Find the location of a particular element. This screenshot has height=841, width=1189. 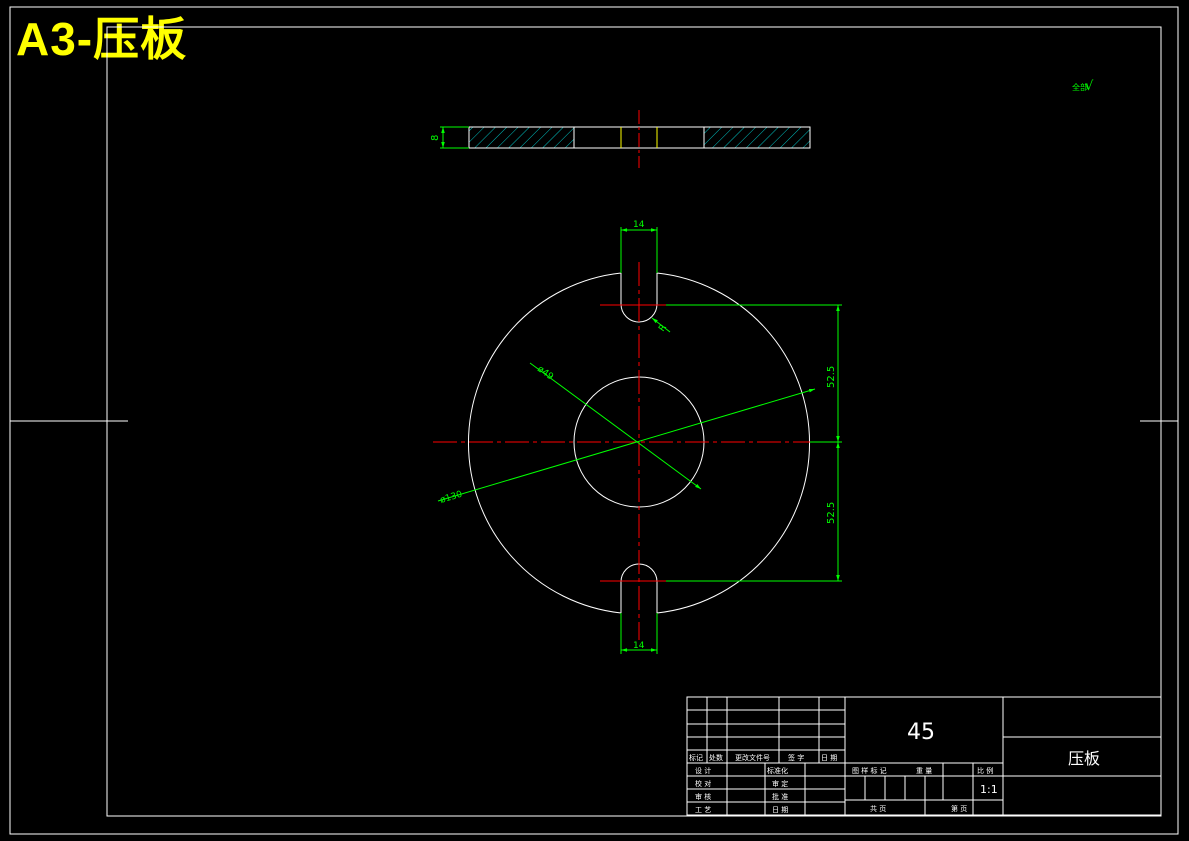

rev-header-date: 日 期 is located at coordinates (829, 758).